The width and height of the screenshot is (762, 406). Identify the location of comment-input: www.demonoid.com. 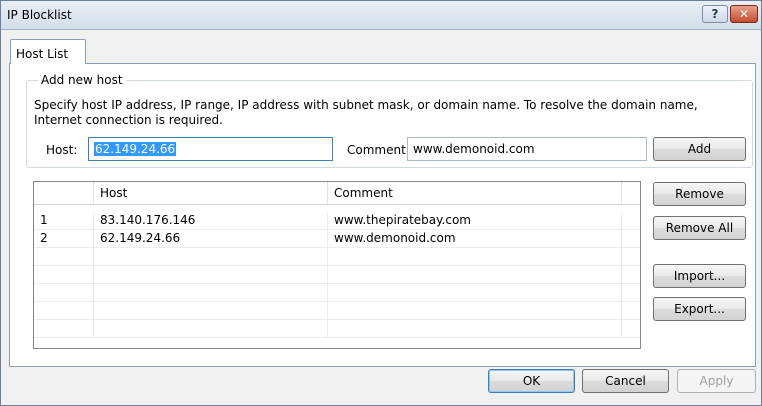
(527, 149).